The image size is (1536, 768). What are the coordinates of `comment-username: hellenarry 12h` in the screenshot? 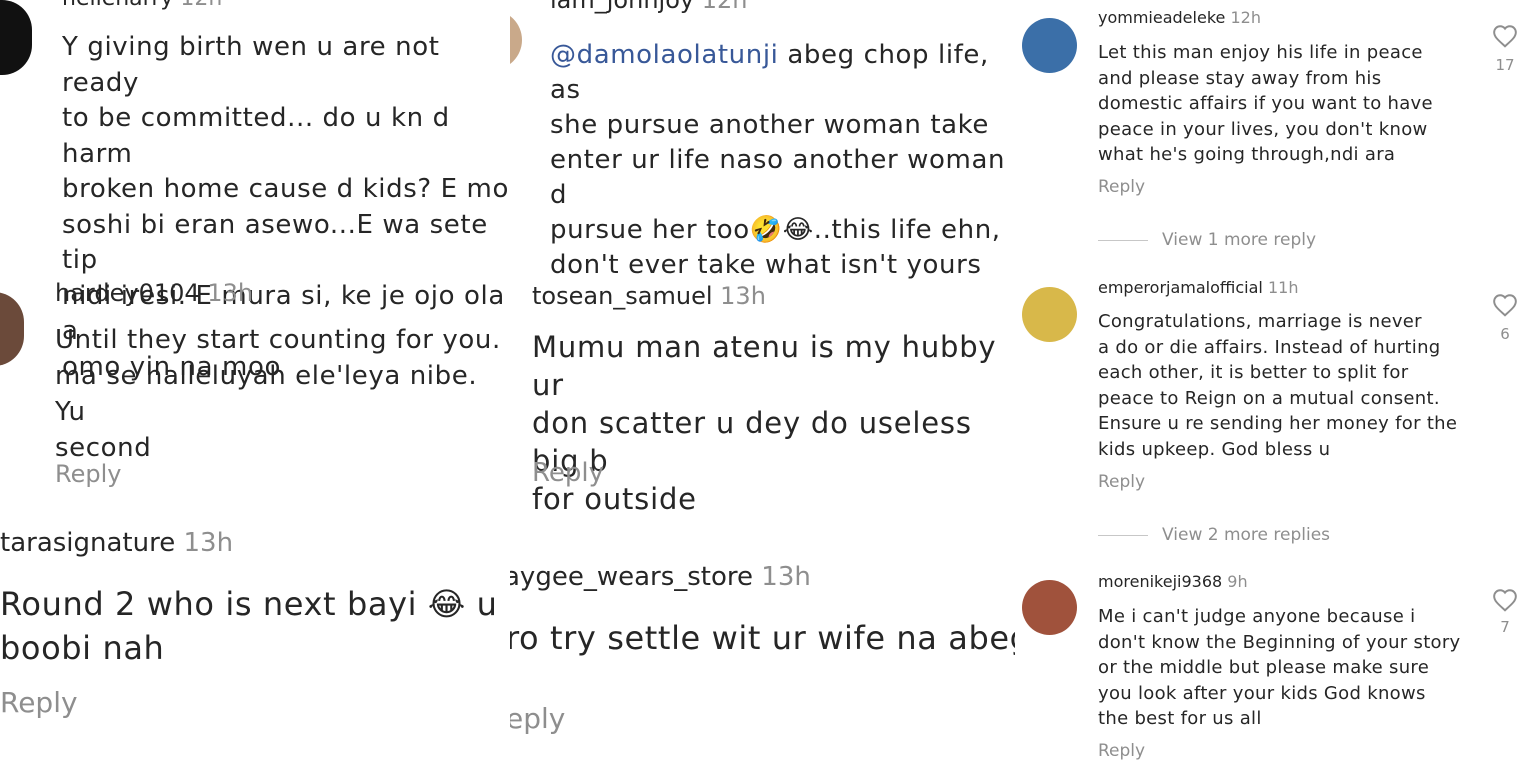 It's located at (142, 5).